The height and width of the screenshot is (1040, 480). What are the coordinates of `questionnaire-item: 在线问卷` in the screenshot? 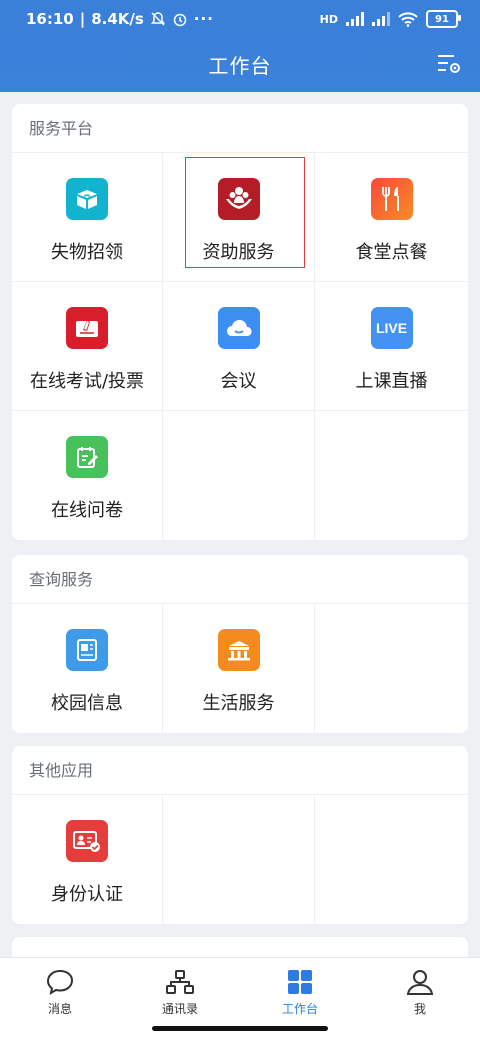 It's located at (87, 475).